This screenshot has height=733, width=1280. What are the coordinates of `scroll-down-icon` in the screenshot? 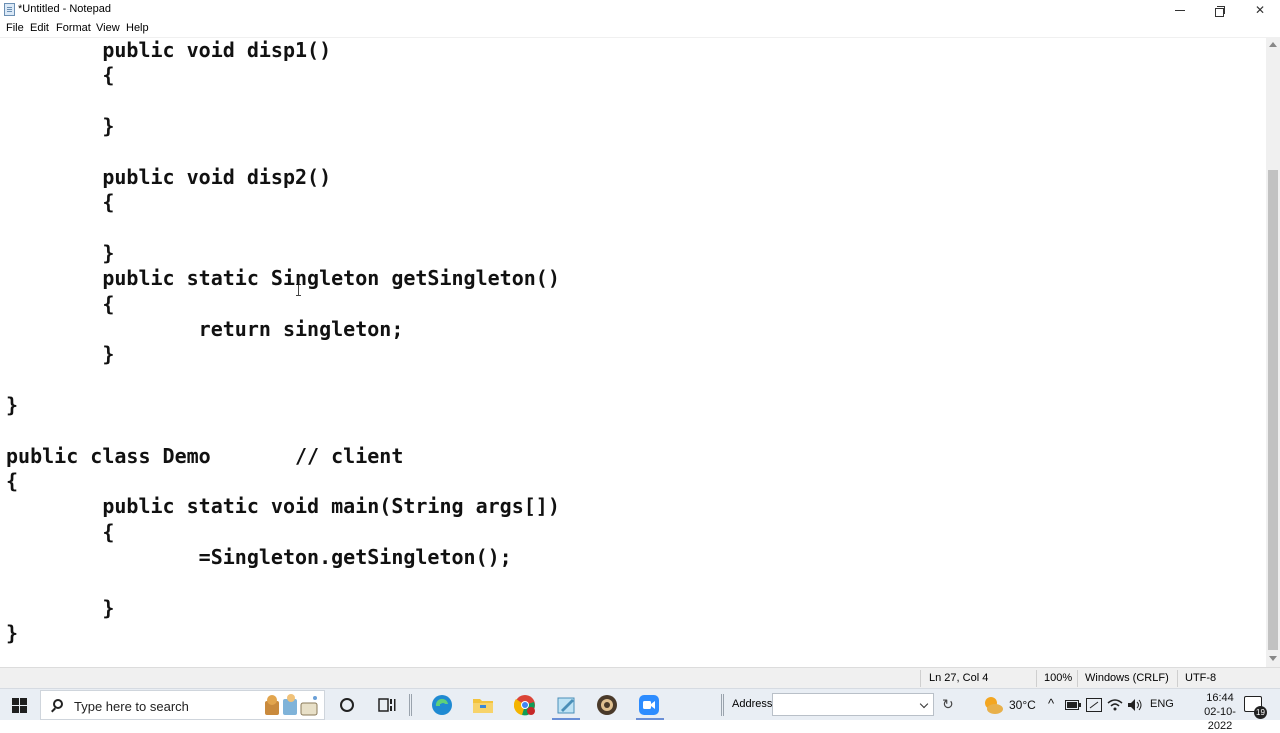 It's located at (1273, 658).